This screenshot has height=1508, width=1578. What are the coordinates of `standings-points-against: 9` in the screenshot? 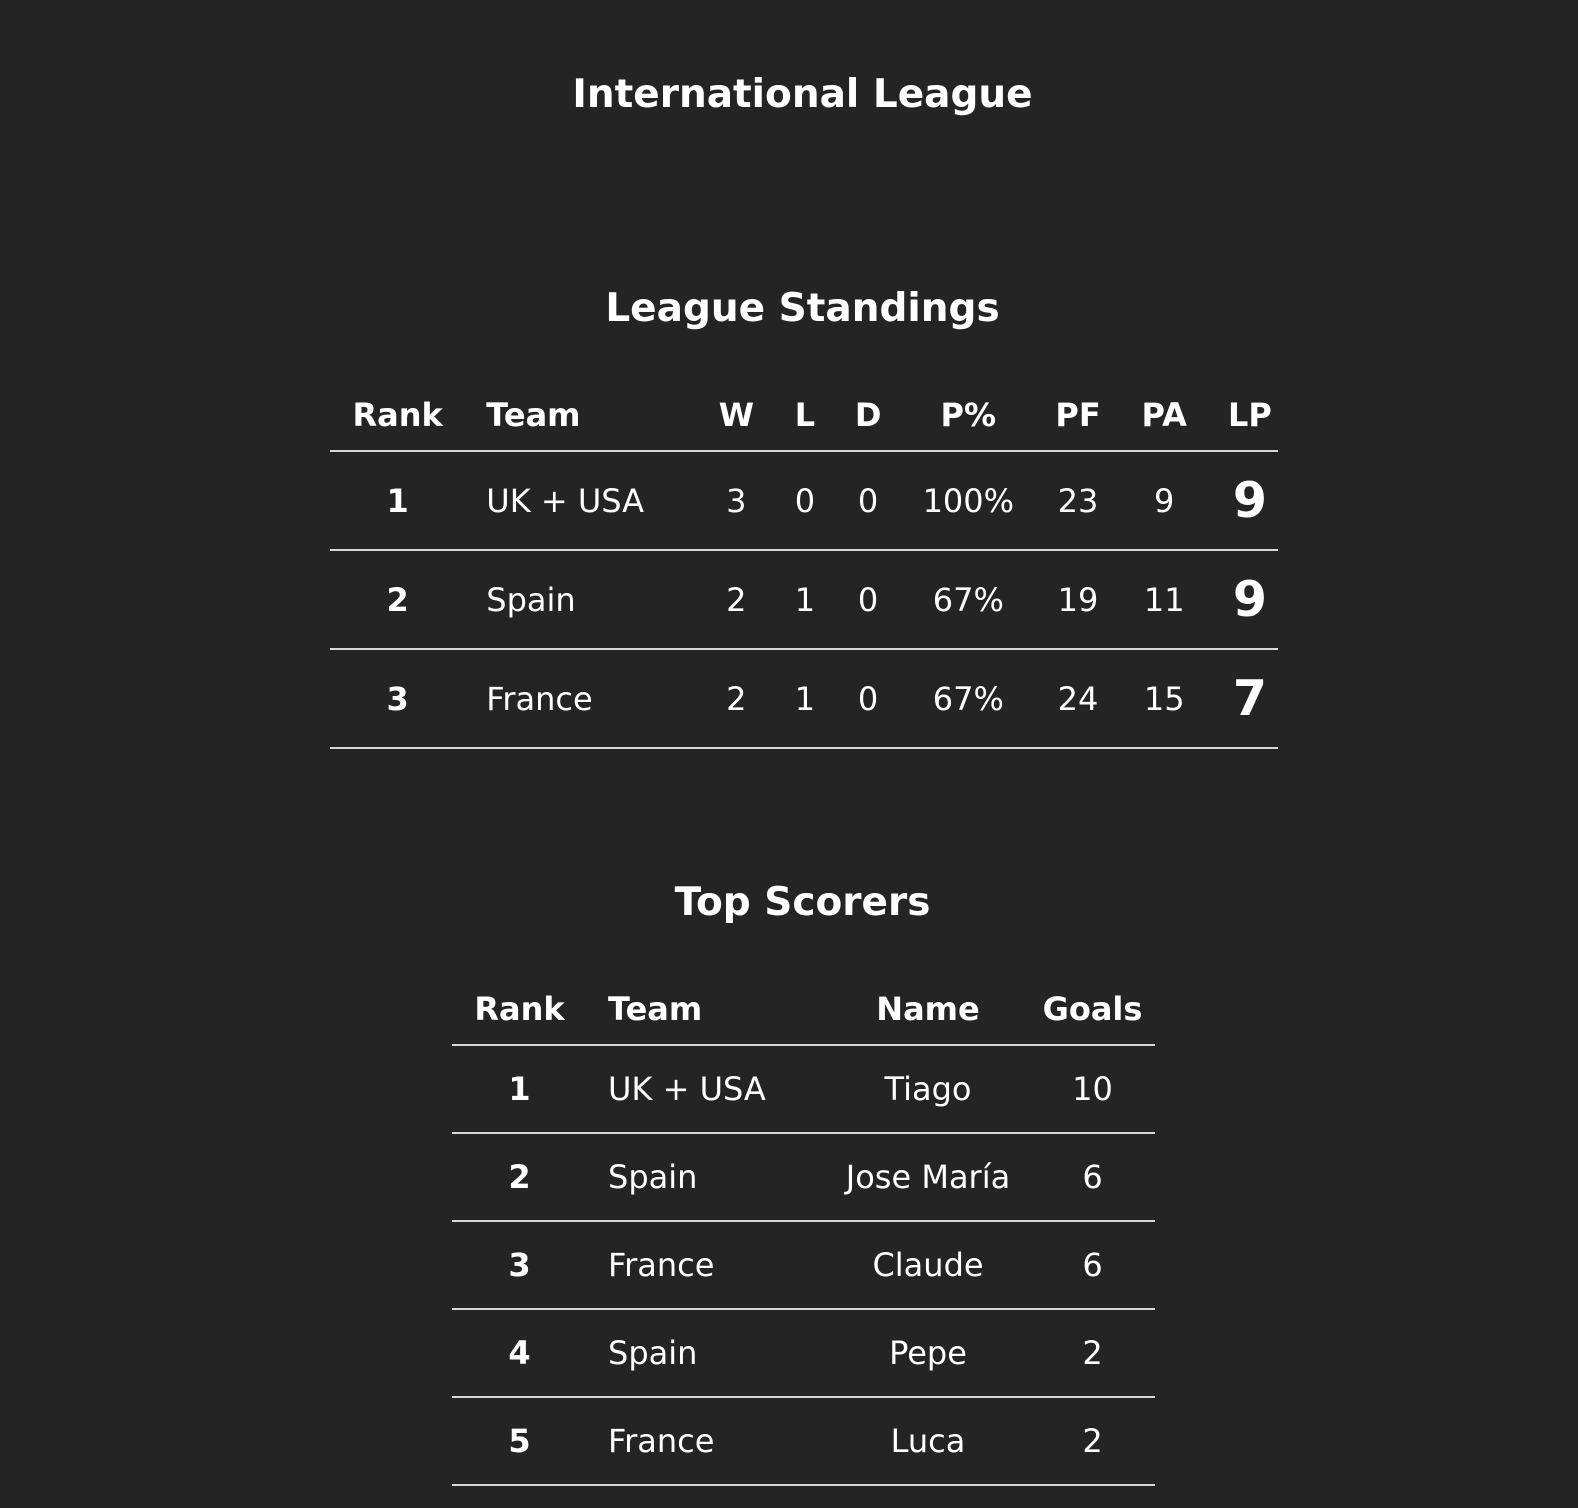 It's located at (1164, 500).